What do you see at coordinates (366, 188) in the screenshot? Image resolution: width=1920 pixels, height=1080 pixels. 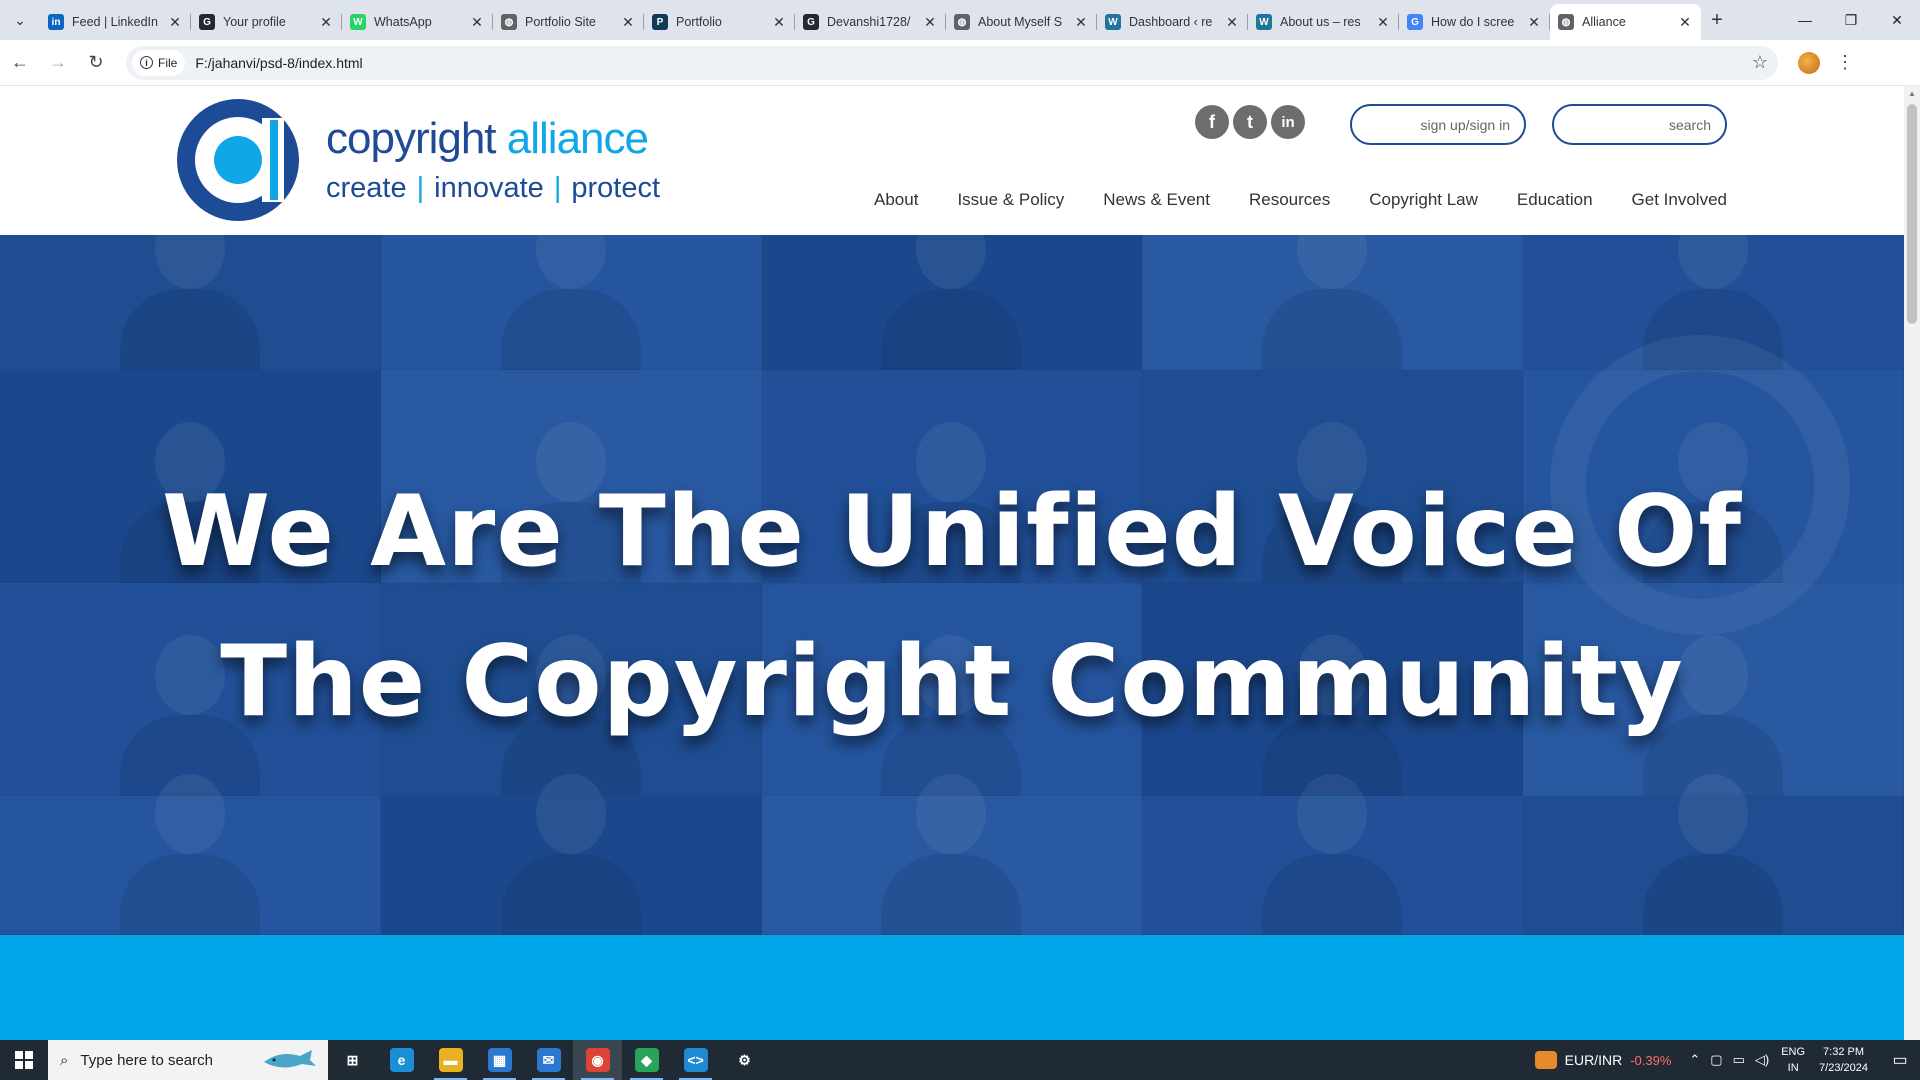 I see `tagline-create: create` at bounding box center [366, 188].